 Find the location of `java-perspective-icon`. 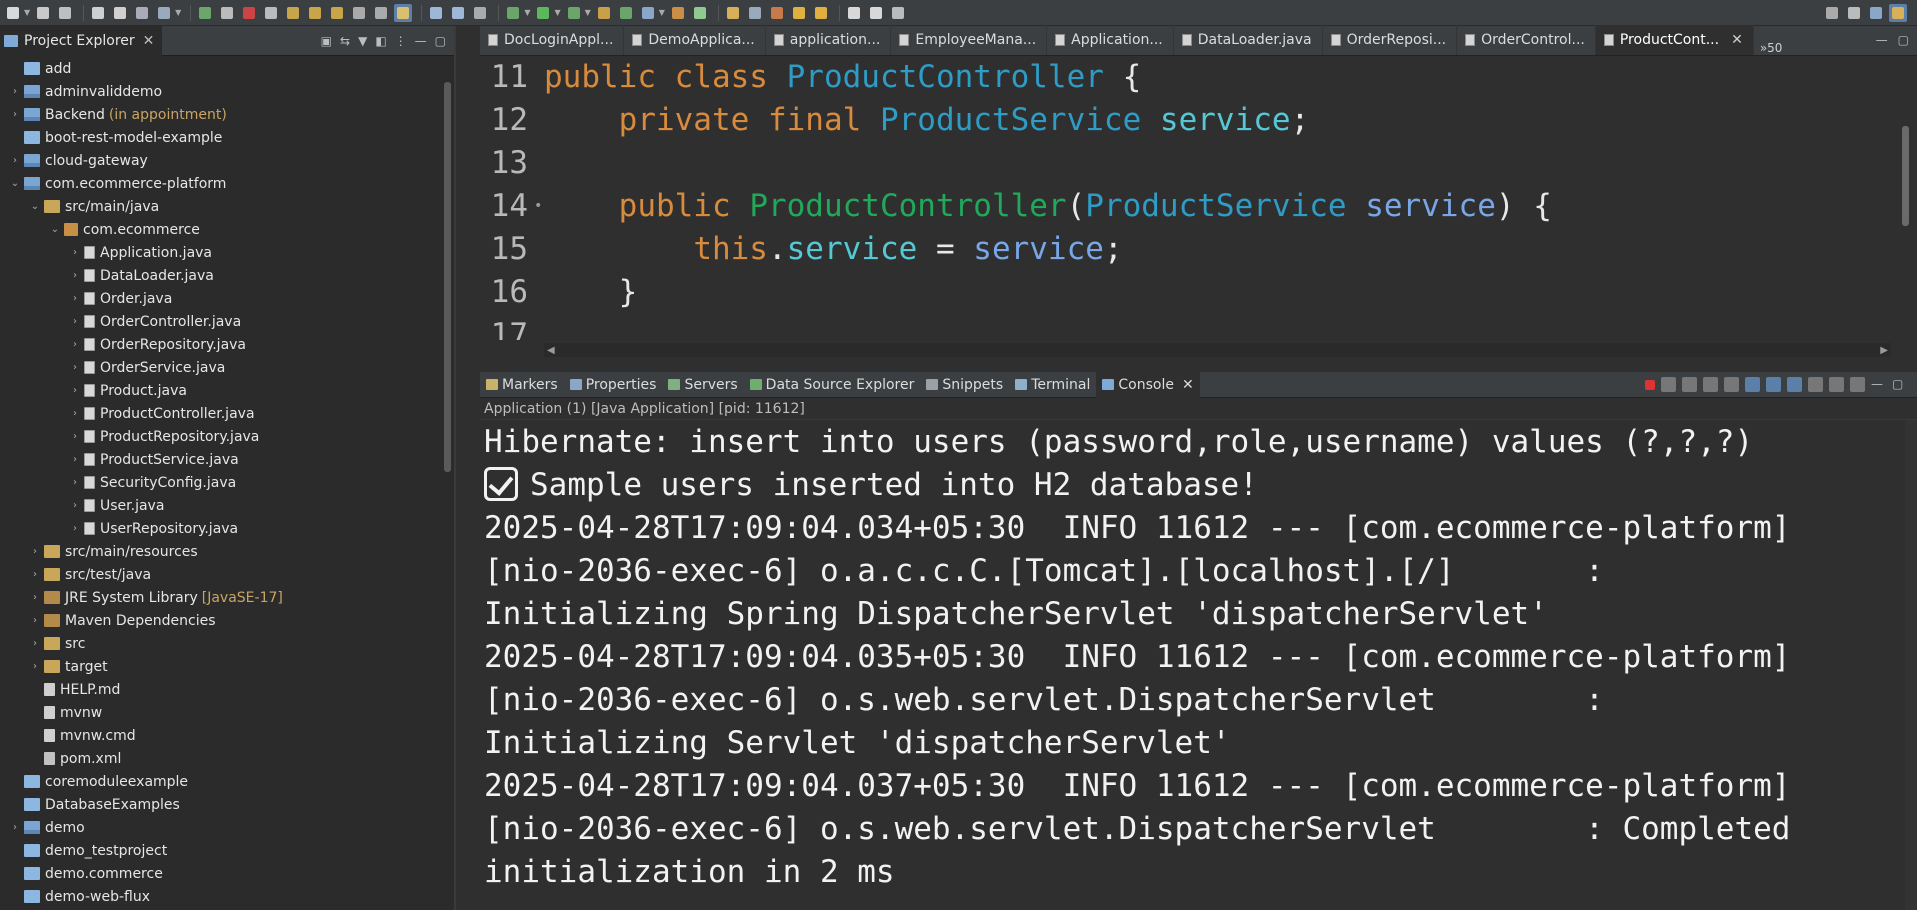

java-perspective-icon is located at coordinates (1898, 12).